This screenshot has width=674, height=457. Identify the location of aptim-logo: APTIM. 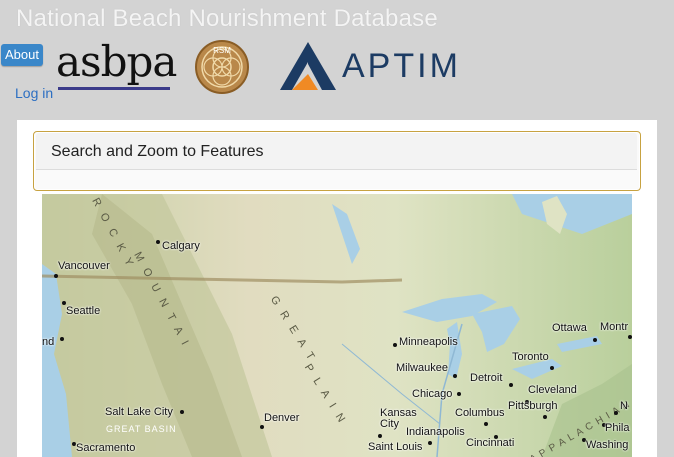
(401, 66).